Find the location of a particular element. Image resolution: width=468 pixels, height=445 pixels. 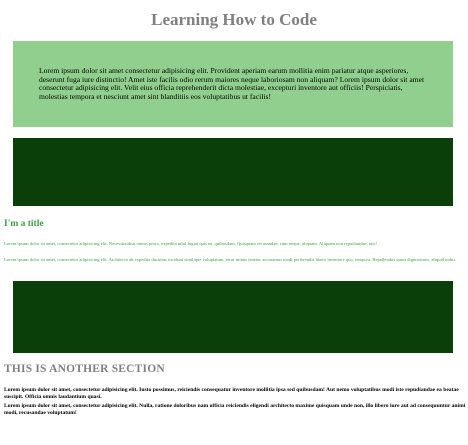

dark-green-banner is located at coordinates (233, 172).